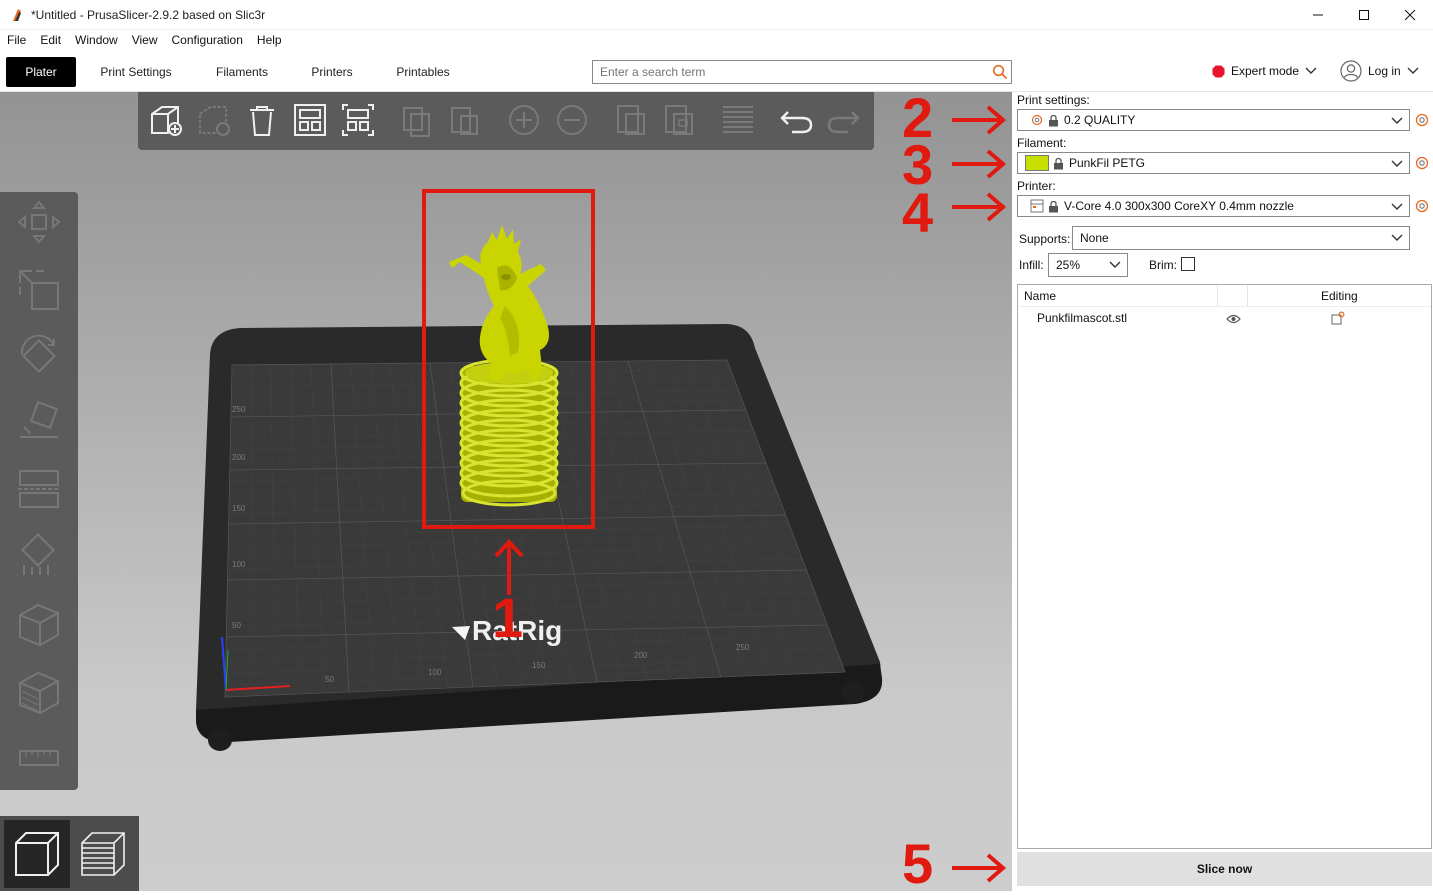 Image resolution: width=1433 pixels, height=895 pixels. I want to click on slice-now-button: Slice now, so click(1224, 869).